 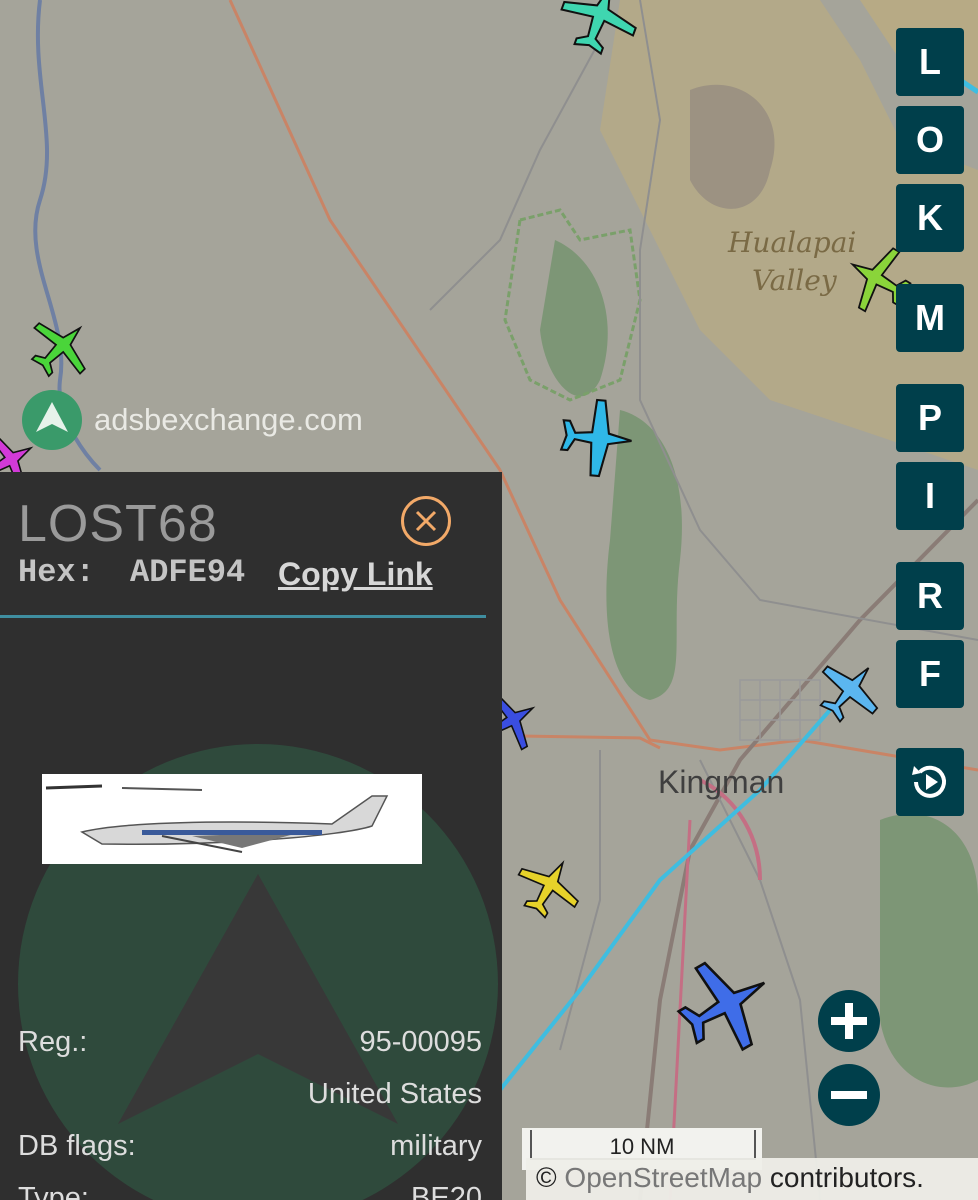 I want to click on toggle-O-button: O, so click(x=930, y=140).